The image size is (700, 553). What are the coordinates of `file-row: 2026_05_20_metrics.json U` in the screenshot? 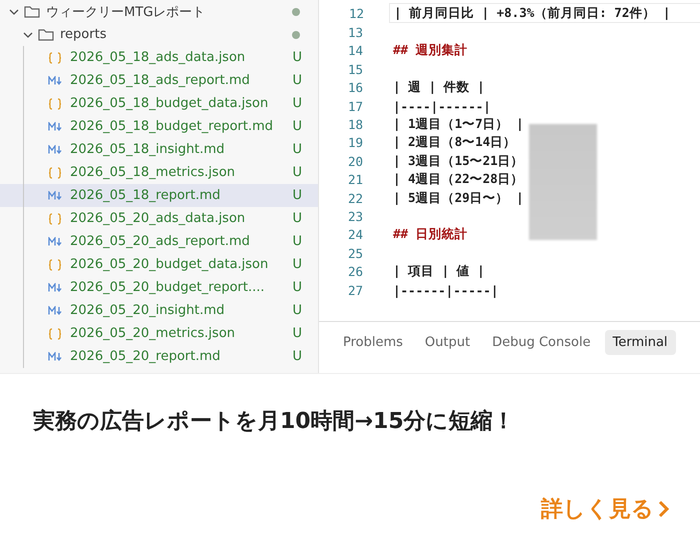 It's located at (159, 333).